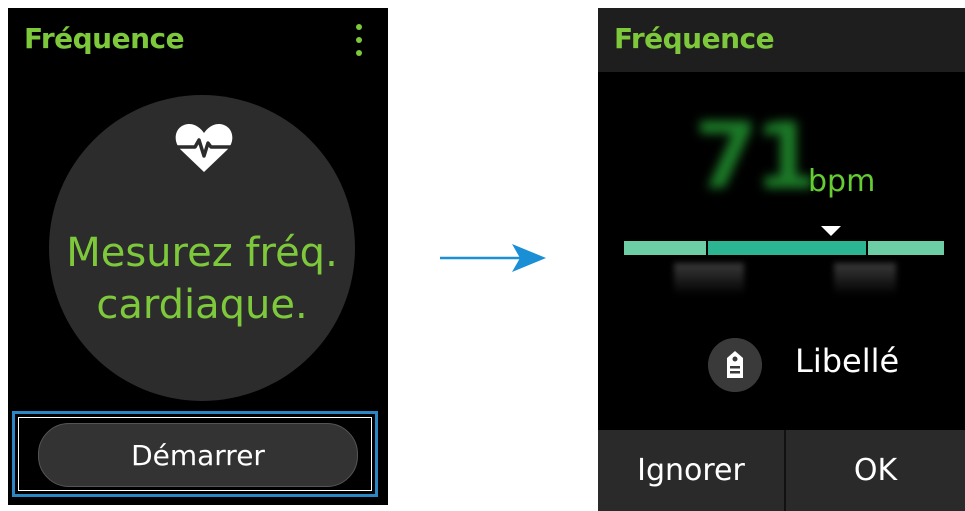 Image resolution: width=965 pixels, height=511 pixels. What do you see at coordinates (202, 279) in the screenshot?
I see `measure-prompt: Mesurez fréq. cardiaque.` at bounding box center [202, 279].